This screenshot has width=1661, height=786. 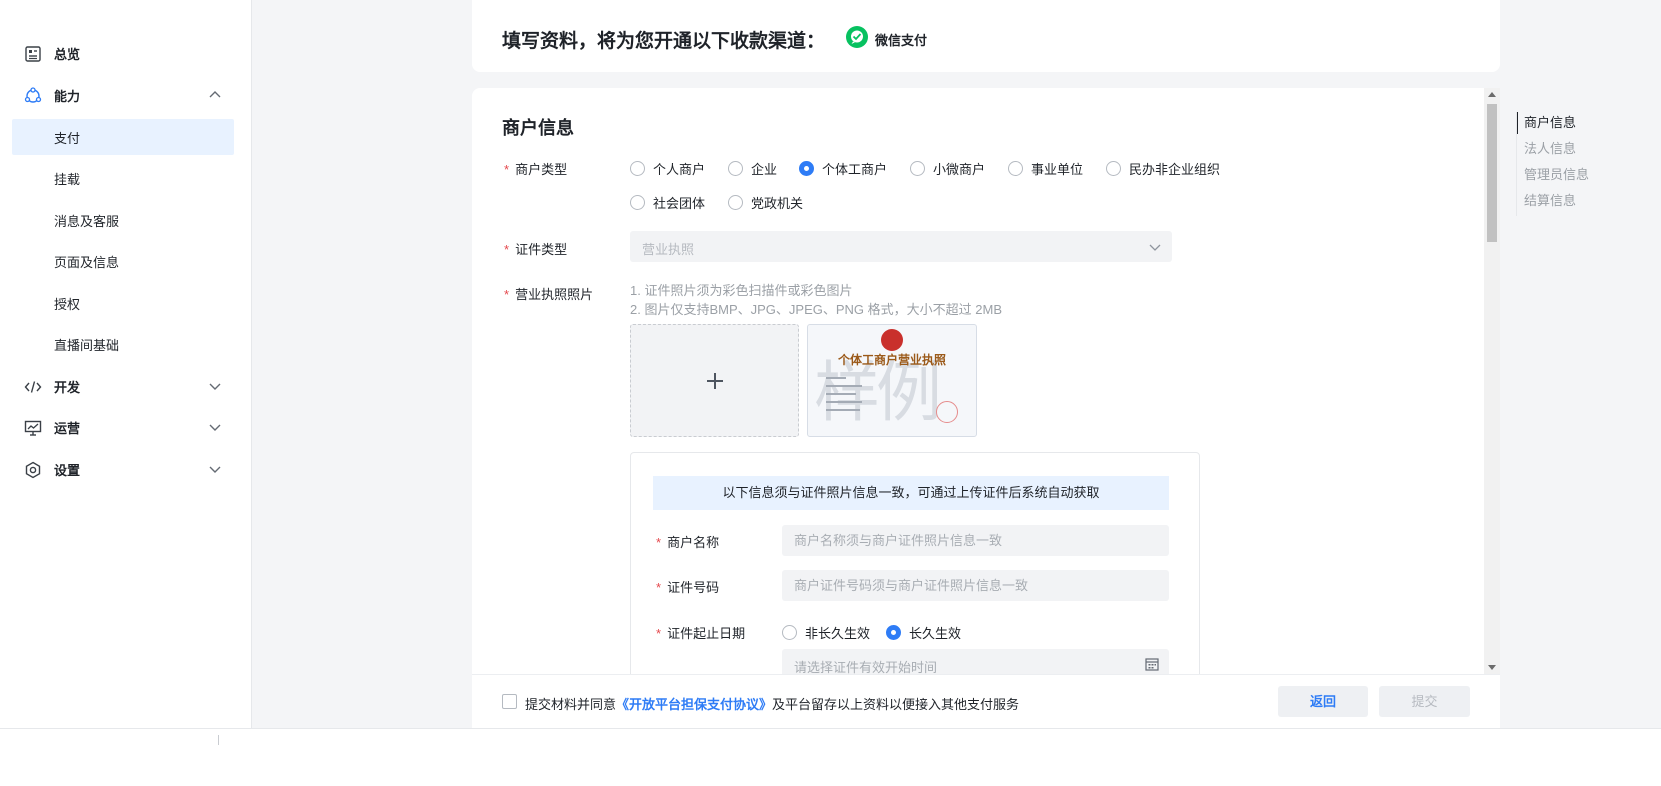 What do you see at coordinates (891, 360) in the screenshot?
I see `sample-title: 个体工商户营业执照` at bounding box center [891, 360].